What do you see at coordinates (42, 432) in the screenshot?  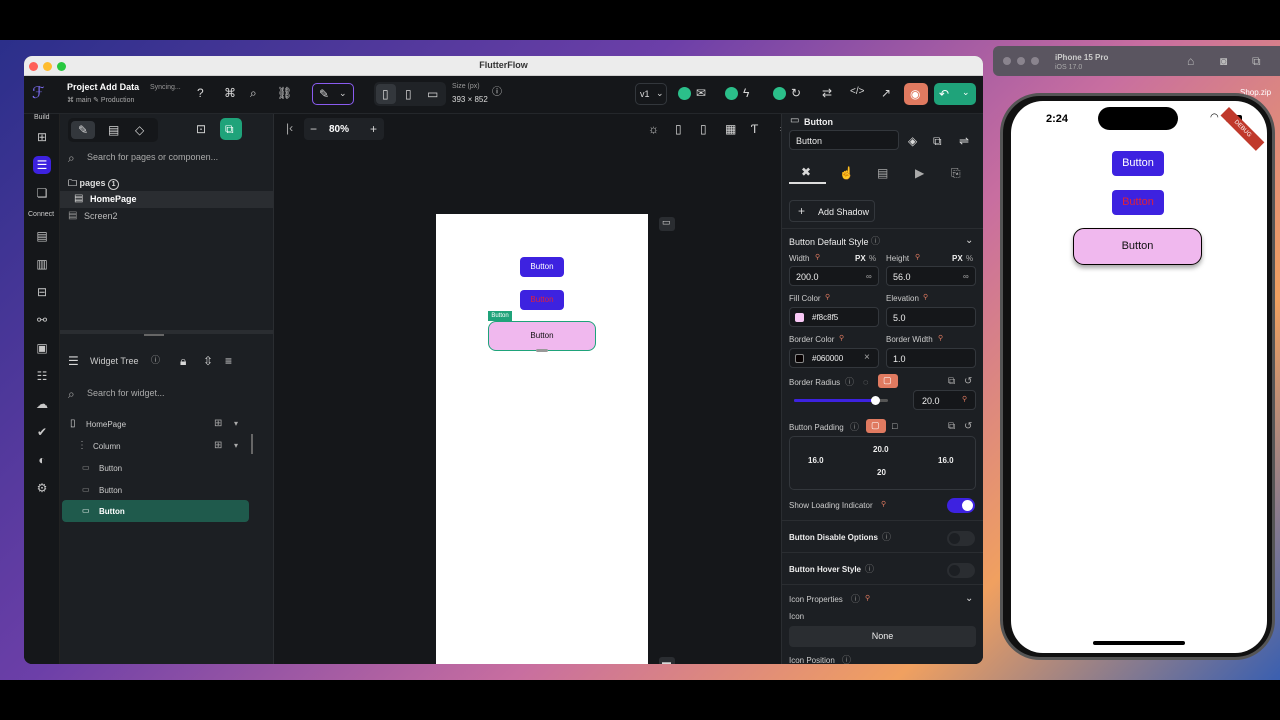 I see `tests-icon: ✔` at bounding box center [42, 432].